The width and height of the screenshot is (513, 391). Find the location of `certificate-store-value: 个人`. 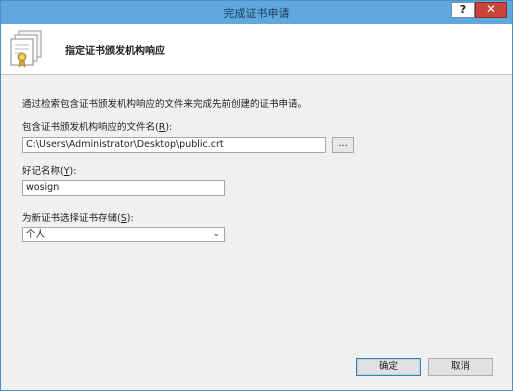

certificate-store-value: 个人 is located at coordinates (36, 234).